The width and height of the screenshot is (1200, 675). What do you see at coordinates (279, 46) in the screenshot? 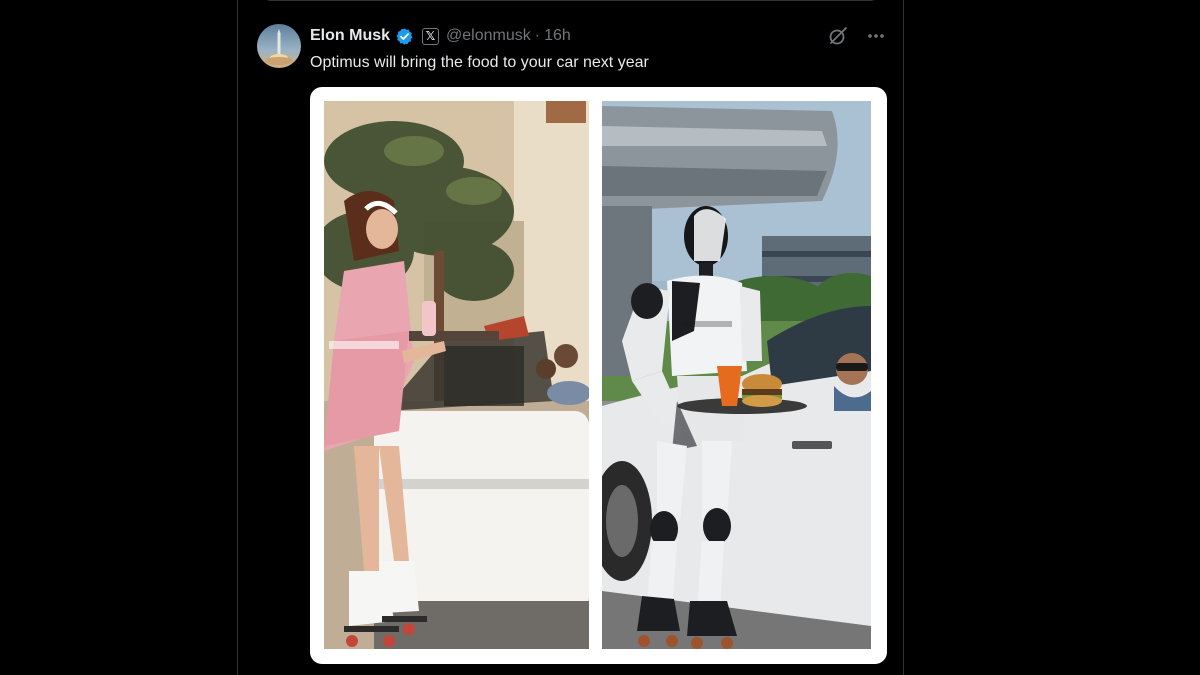
I see `avatar` at bounding box center [279, 46].